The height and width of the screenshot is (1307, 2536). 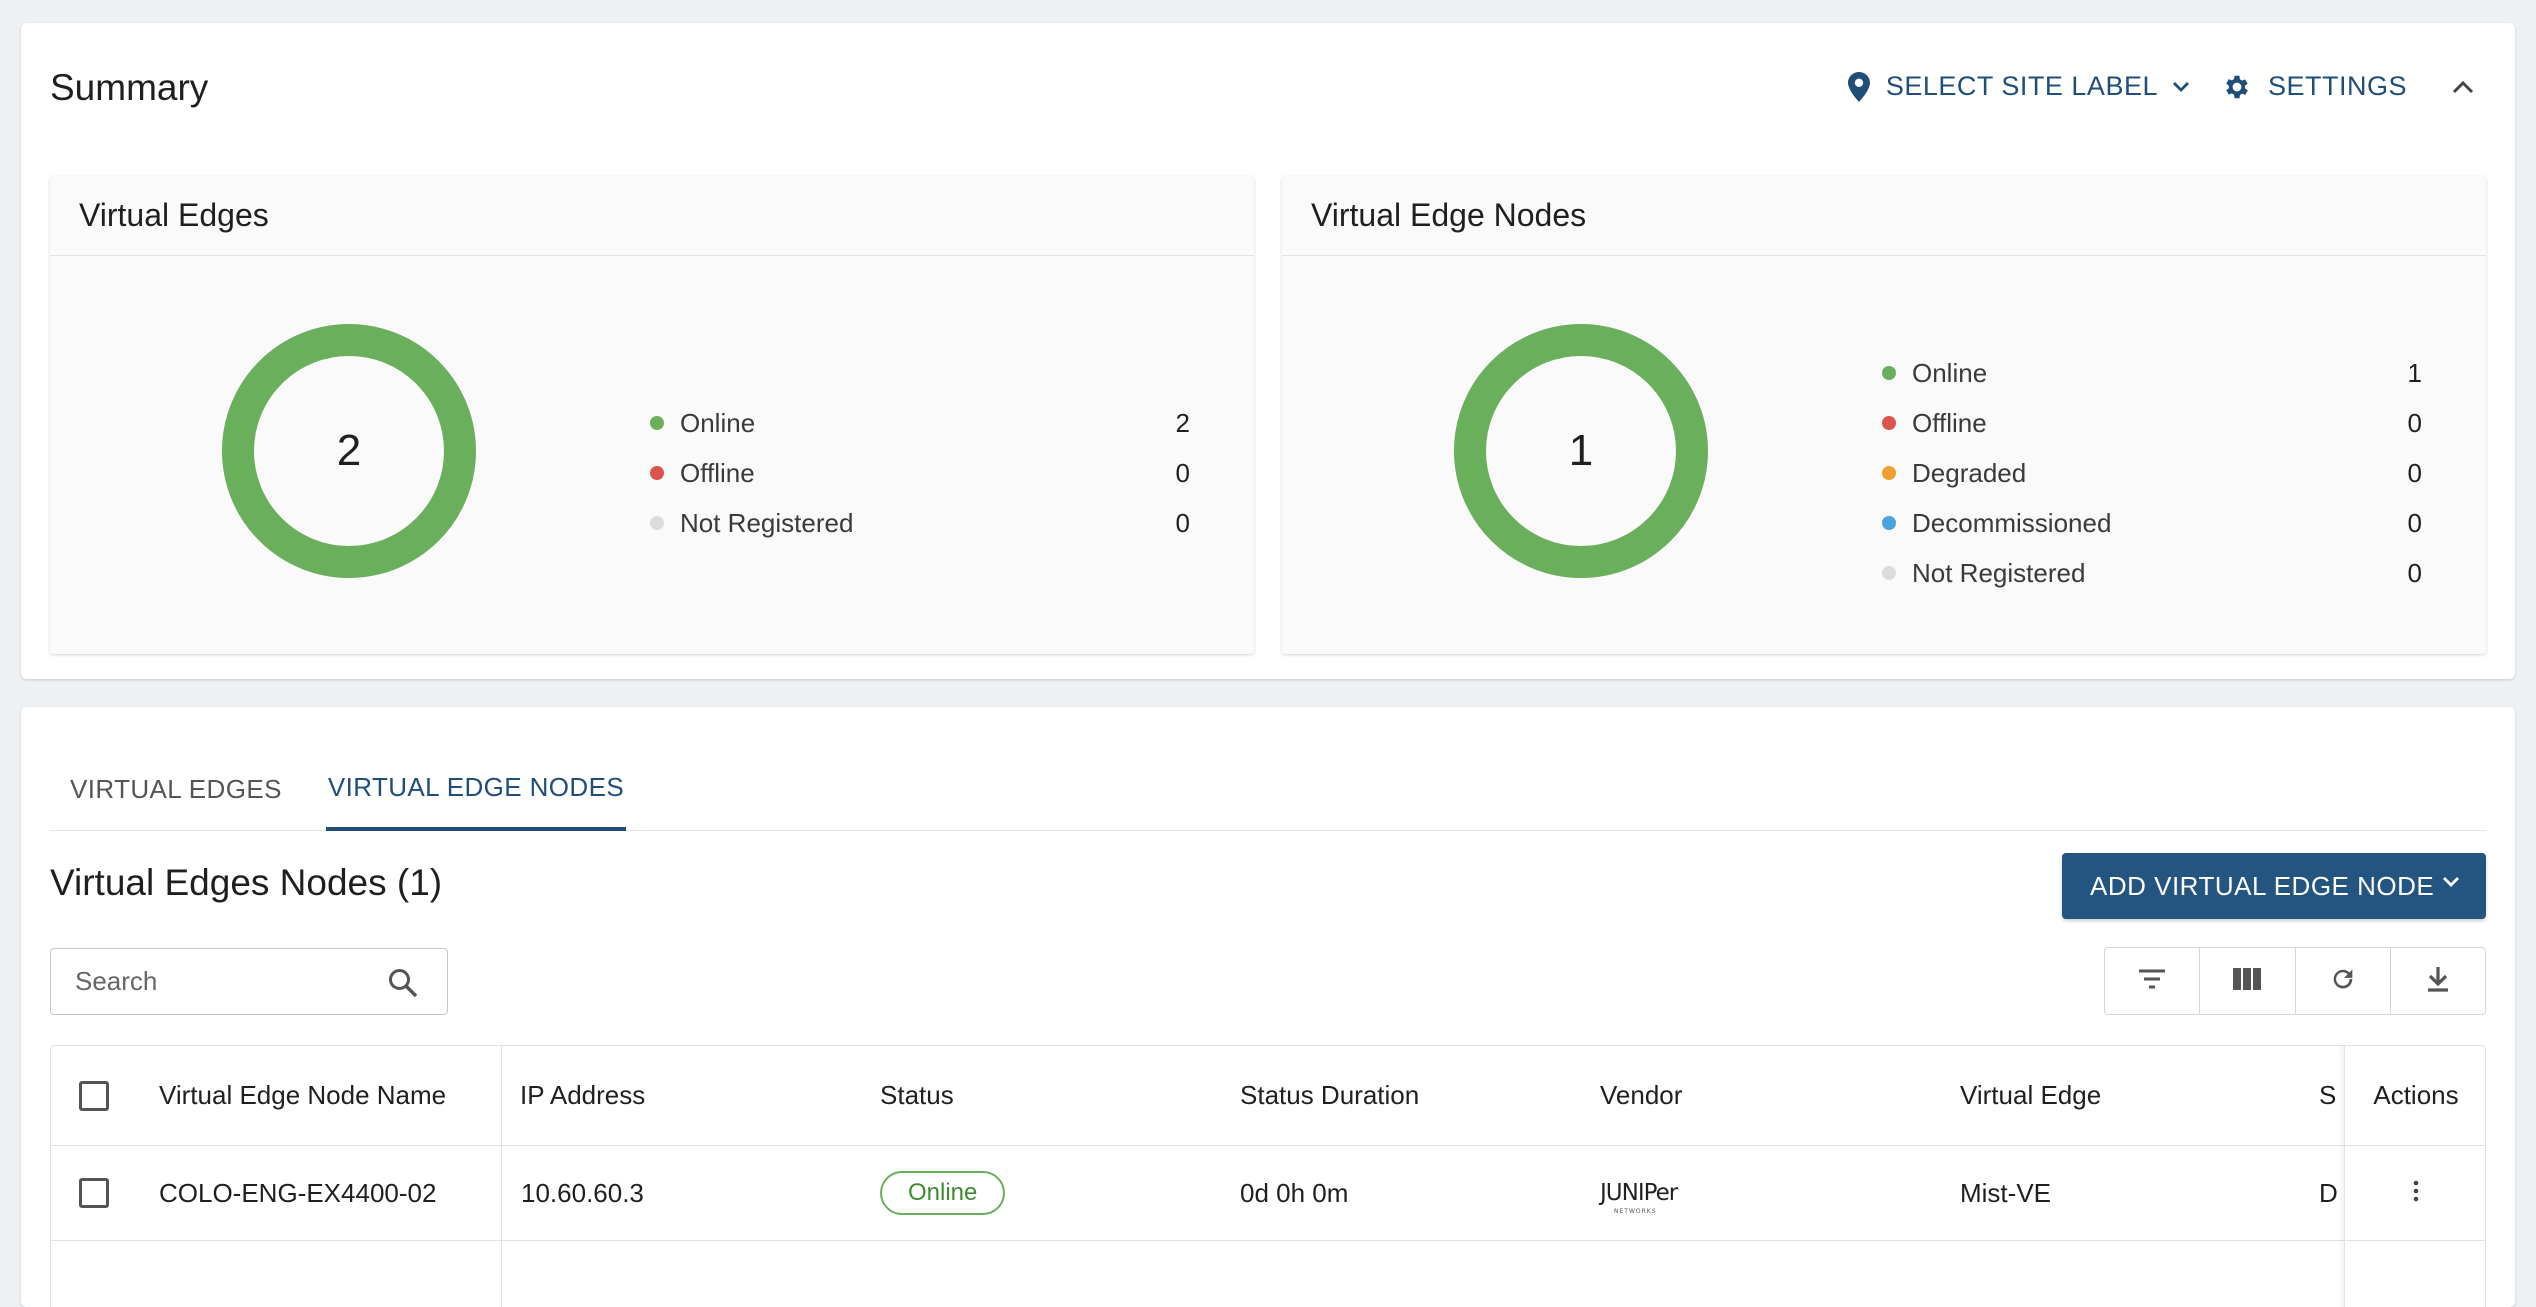 I want to click on filter-button, so click(x=2153, y=981).